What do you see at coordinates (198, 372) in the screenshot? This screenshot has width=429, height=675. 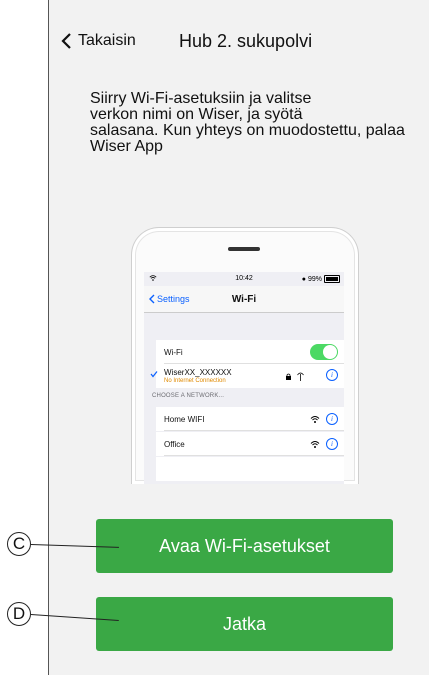 I see `connected-network-name: WiserXX_XXXXXX` at bounding box center [198, 372].